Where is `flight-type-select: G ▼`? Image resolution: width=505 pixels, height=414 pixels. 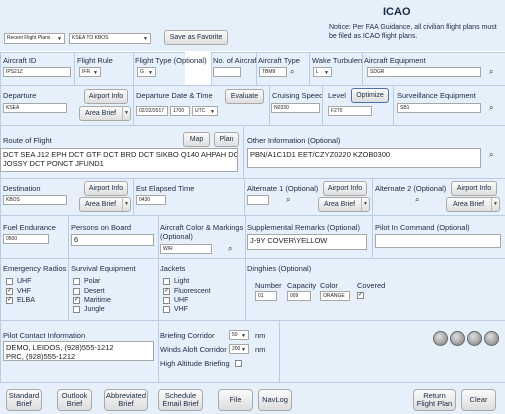 flight-type-select: G ▼ is located at coordinates (146, 72).